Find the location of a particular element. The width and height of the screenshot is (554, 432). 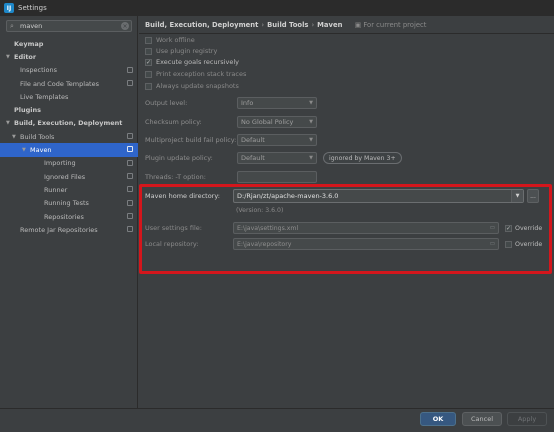

multiproject-fail-policy-select: Default ▼ is located at coordinates (277, 140).